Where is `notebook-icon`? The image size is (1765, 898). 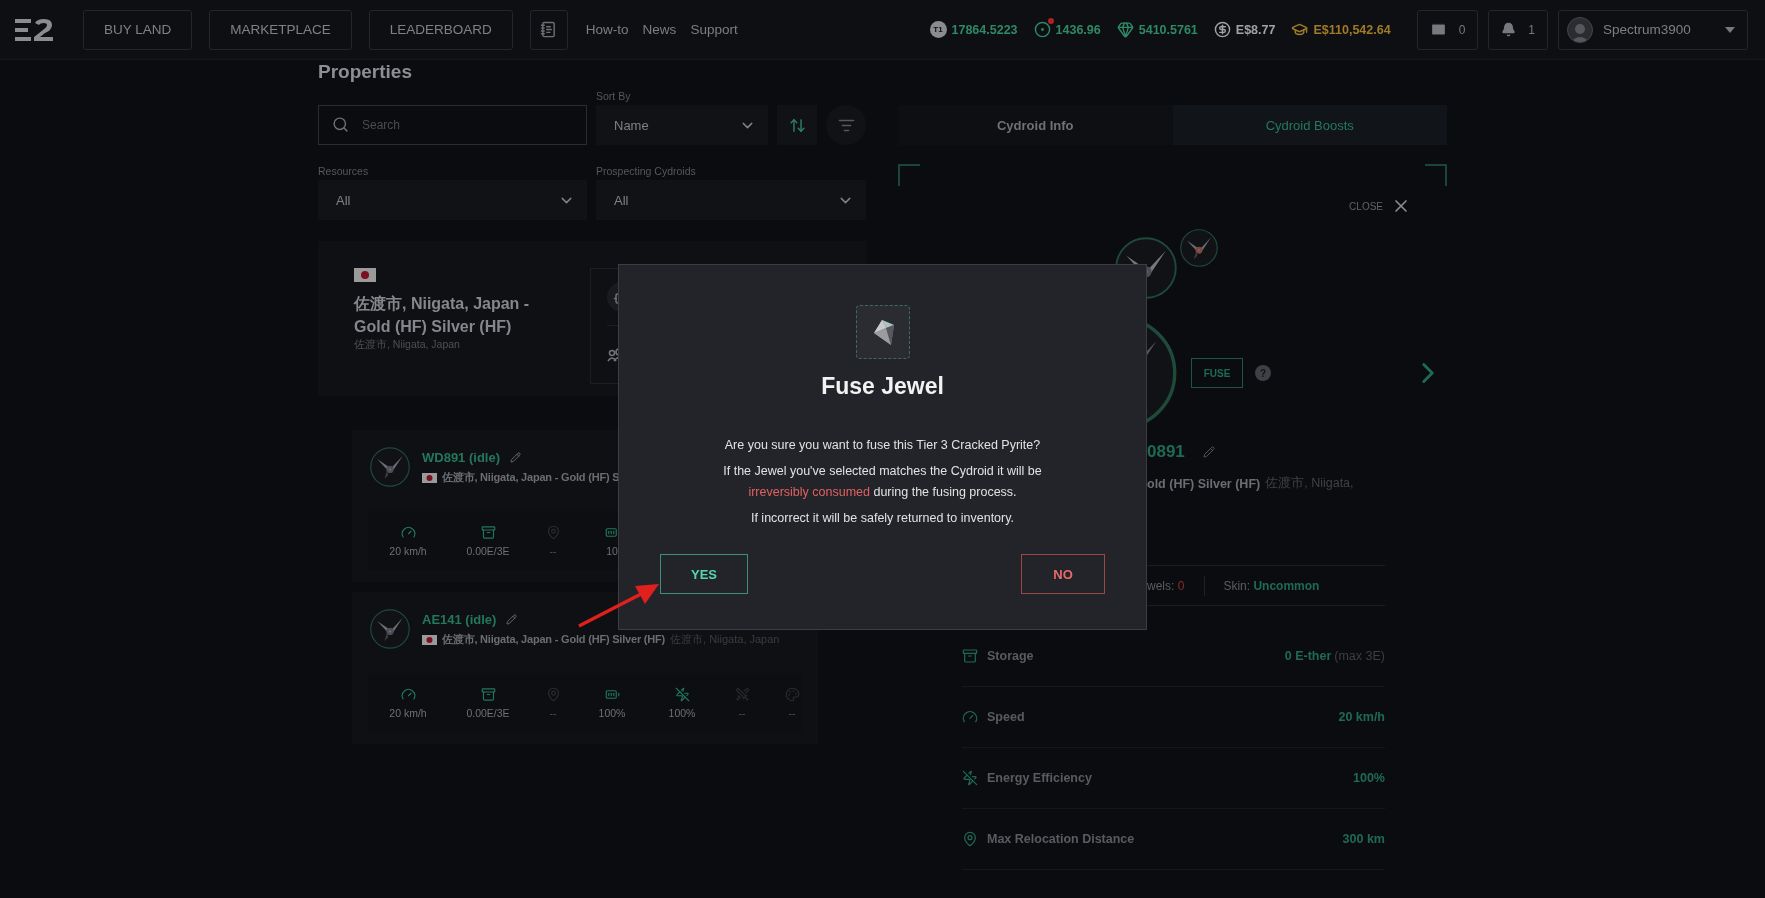
notebook-icon is located at coordinates (549, 29).